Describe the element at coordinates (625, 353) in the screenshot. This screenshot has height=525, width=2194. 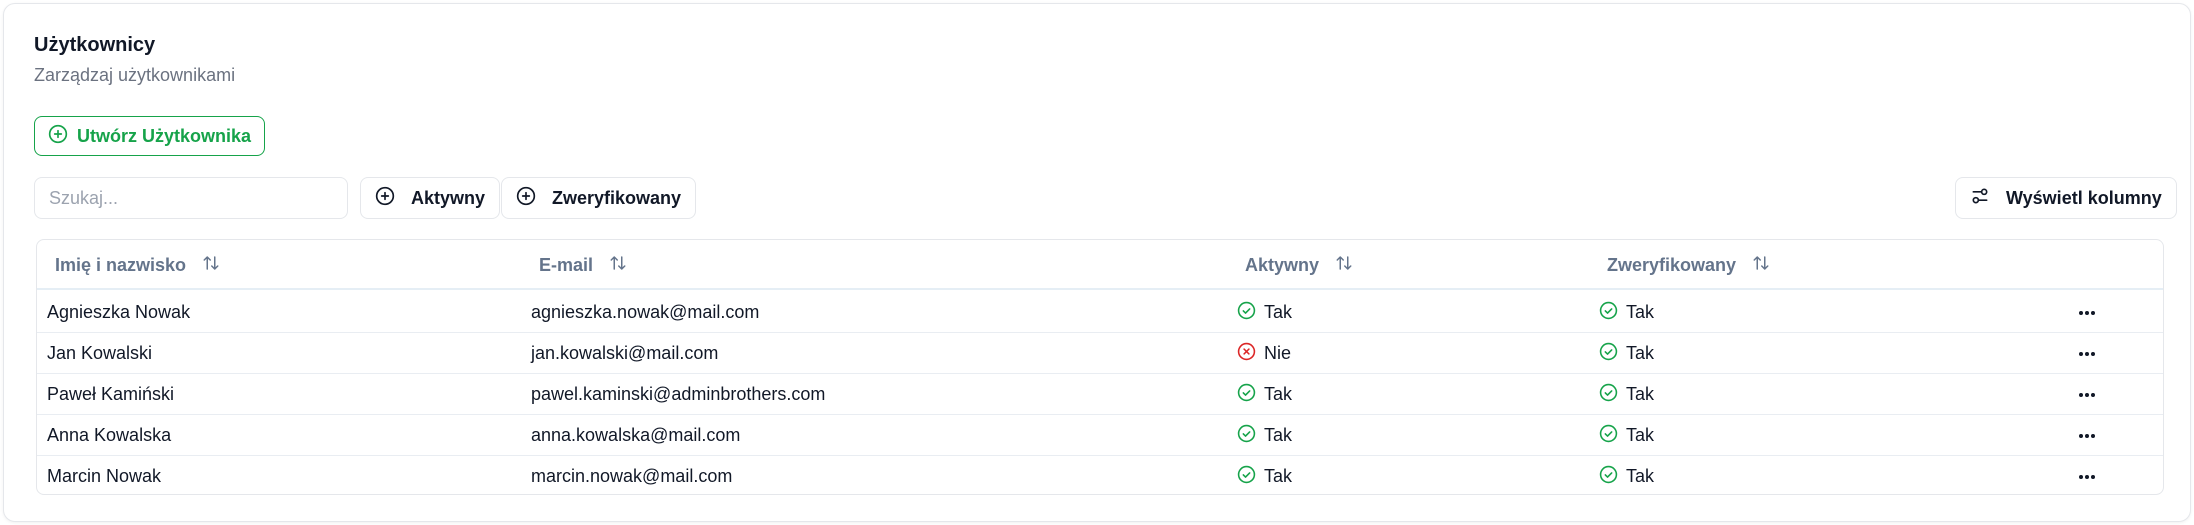
I see `cell-email: jan.kowalski@mail.com` at that location.